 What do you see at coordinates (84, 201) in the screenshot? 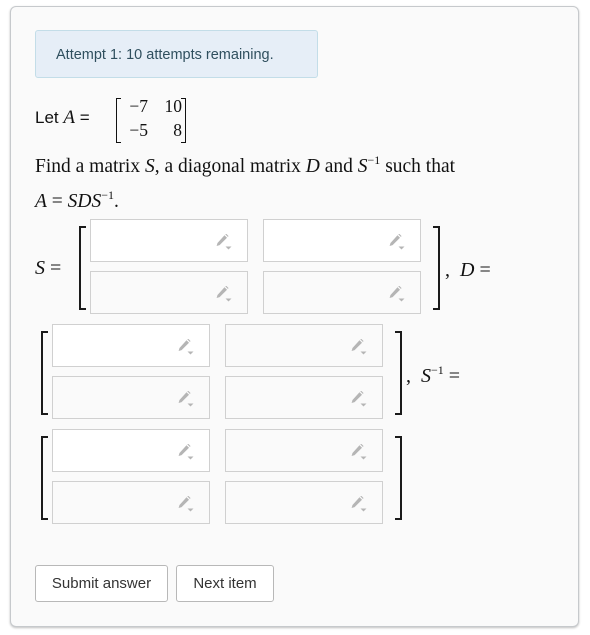
I see `sds-product: SDS` at bounding box center [84, 201].